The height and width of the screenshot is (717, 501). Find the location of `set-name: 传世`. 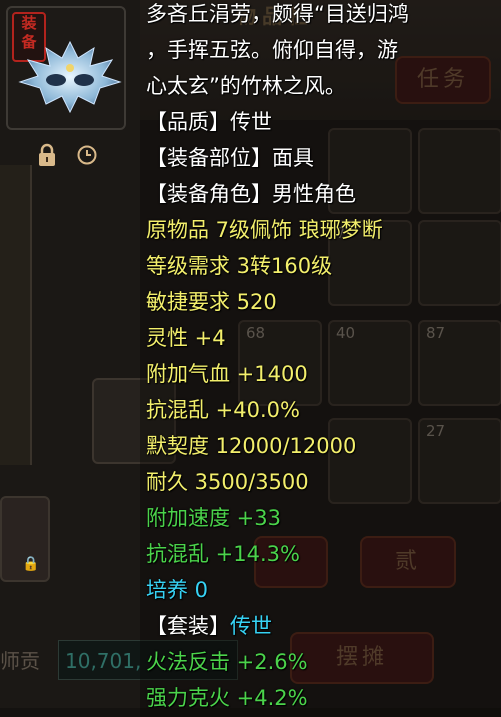

set-name: 传世 is located at coordinates (251, 626).